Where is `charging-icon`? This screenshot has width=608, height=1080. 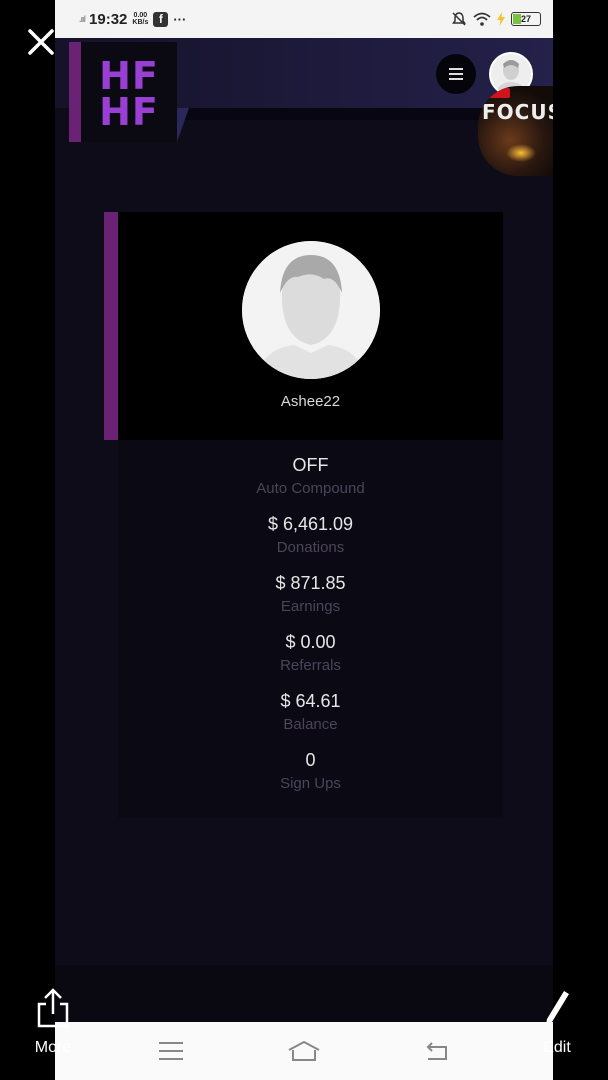 charging-icon is located at coordinates (501, 19).